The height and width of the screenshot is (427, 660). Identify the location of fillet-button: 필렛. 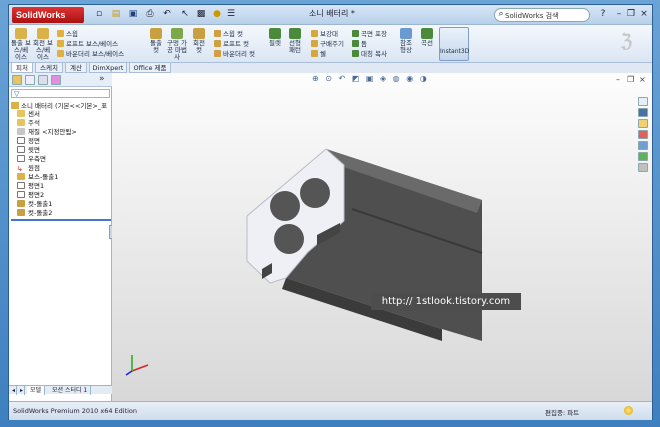
(275, 37).